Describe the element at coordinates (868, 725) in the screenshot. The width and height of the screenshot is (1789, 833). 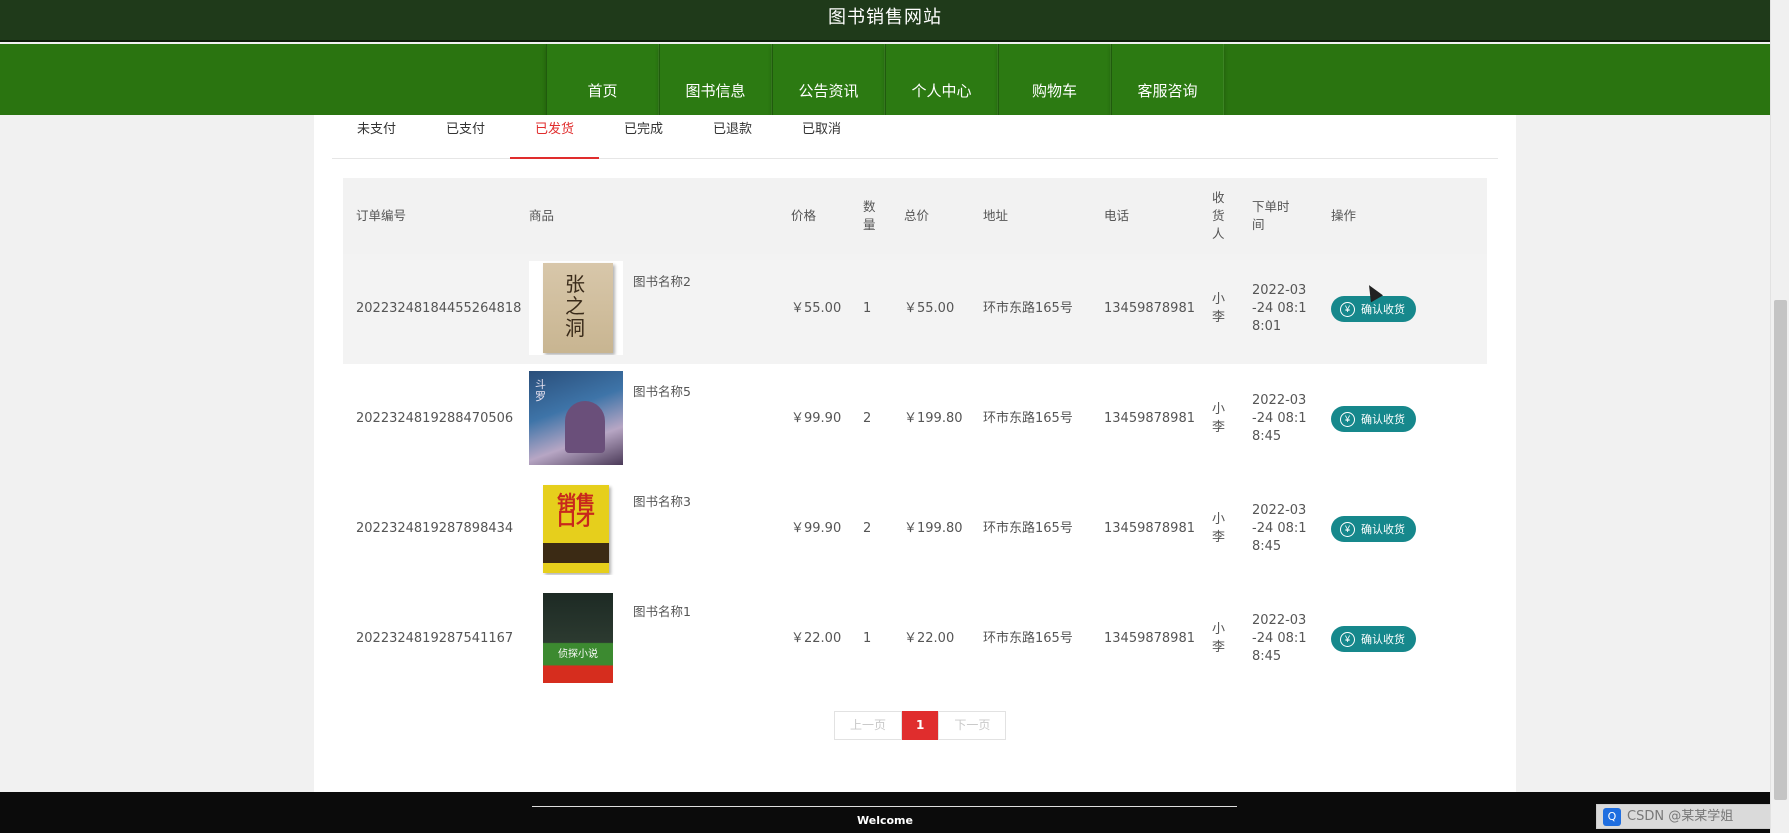
I see `prev-page-button: 上一页` at that location.